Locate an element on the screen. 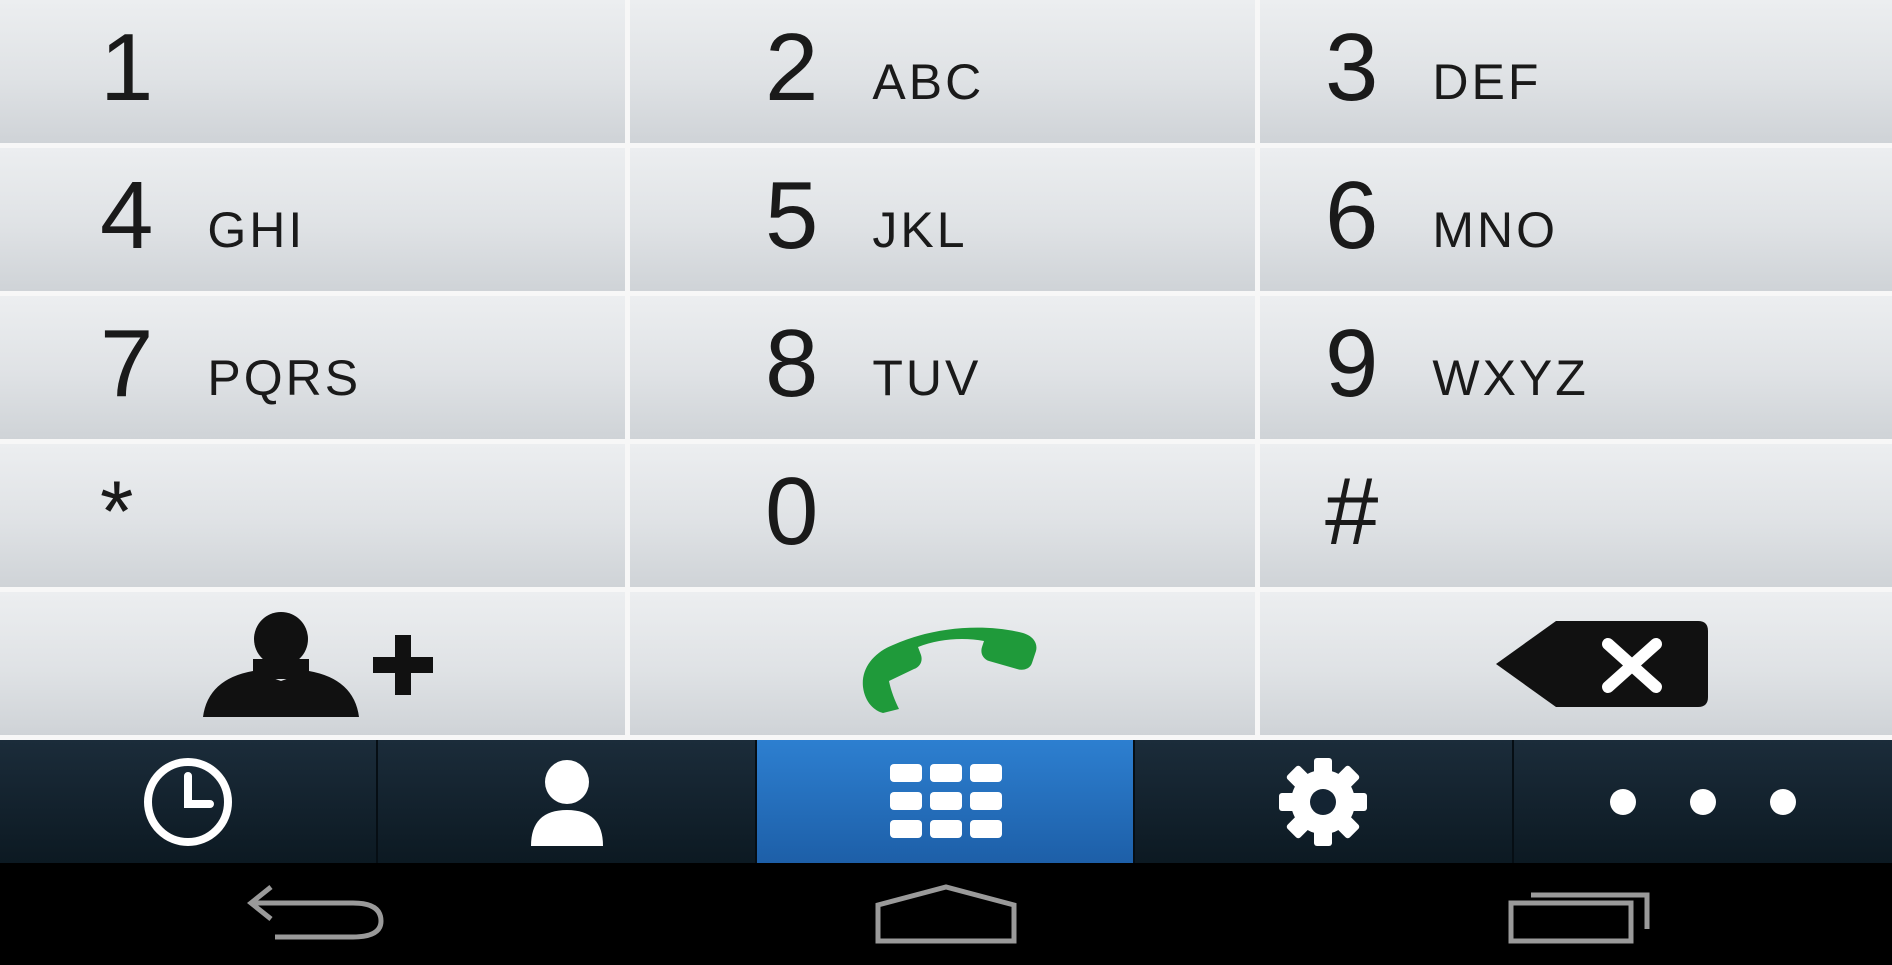  tab-dialpad is located at coordinates (946, 801).